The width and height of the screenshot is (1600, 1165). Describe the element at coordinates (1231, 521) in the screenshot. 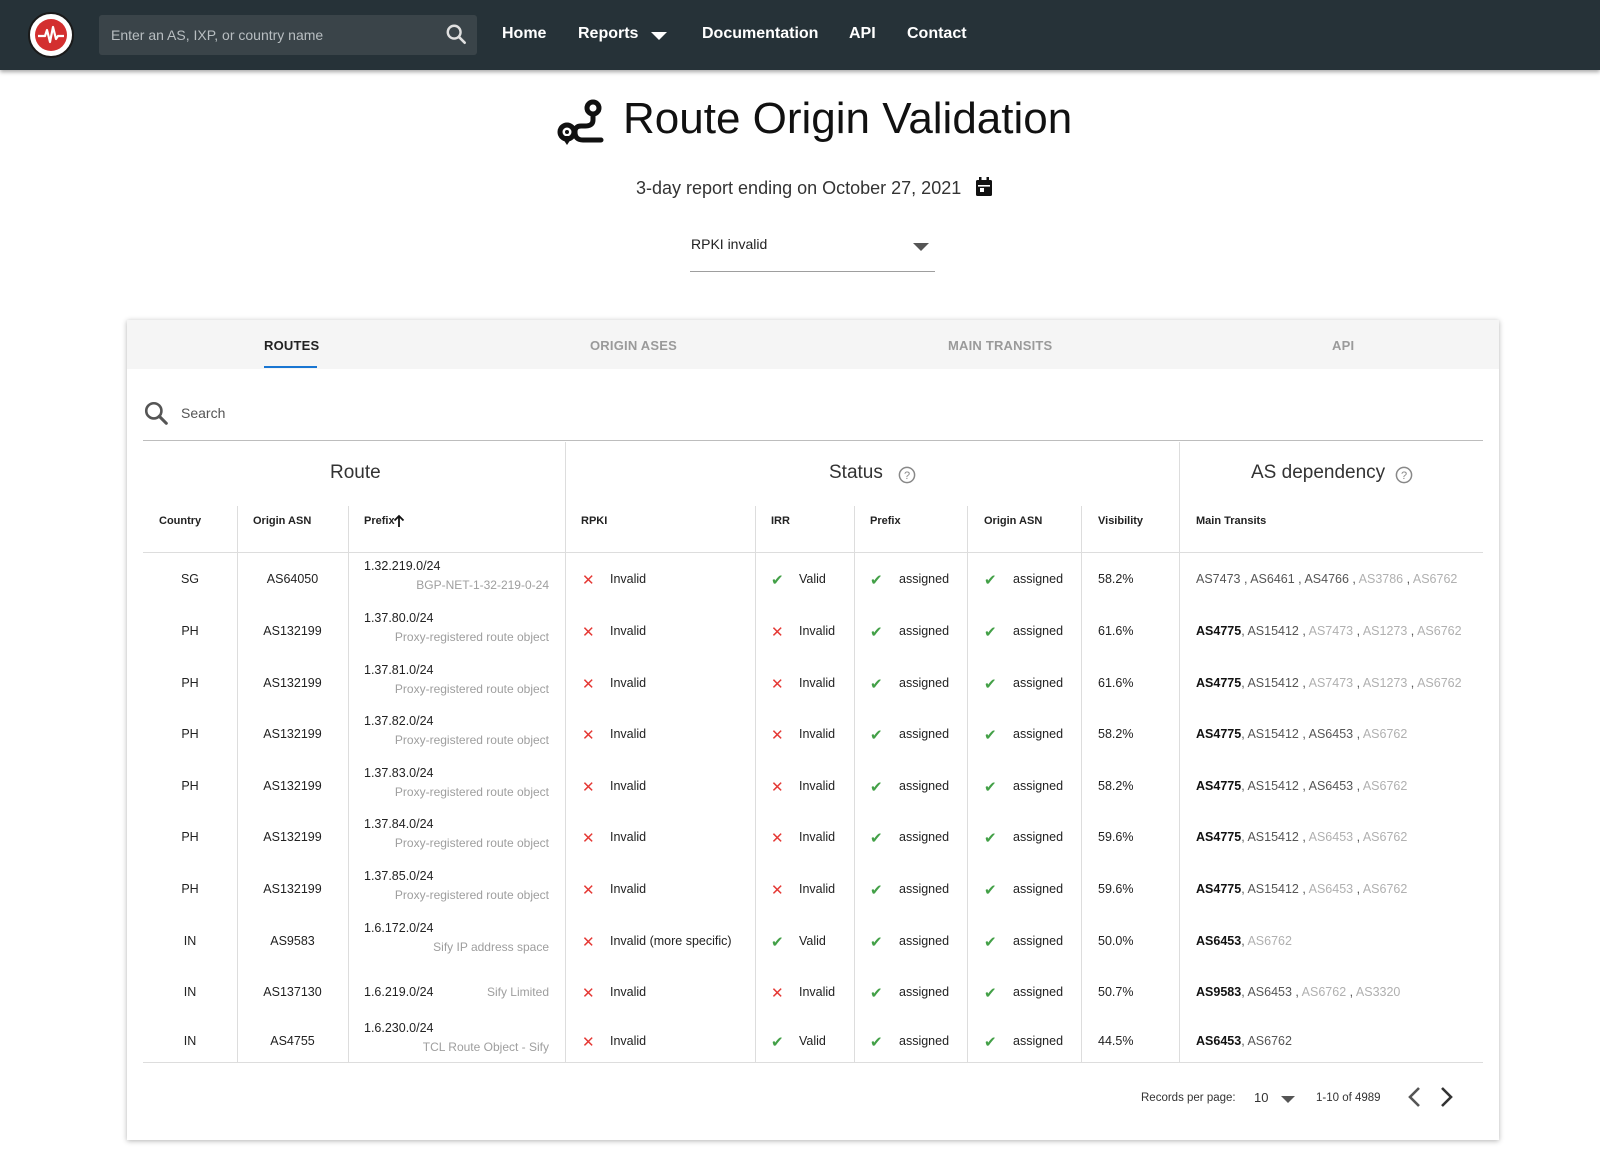

I see `col-header-main-transits: Main Transits` at that location.